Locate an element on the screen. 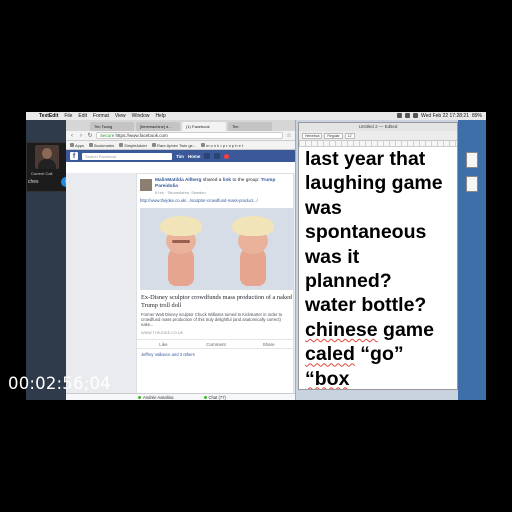  text-line: water bottle? is located at coordinates (366, 305).